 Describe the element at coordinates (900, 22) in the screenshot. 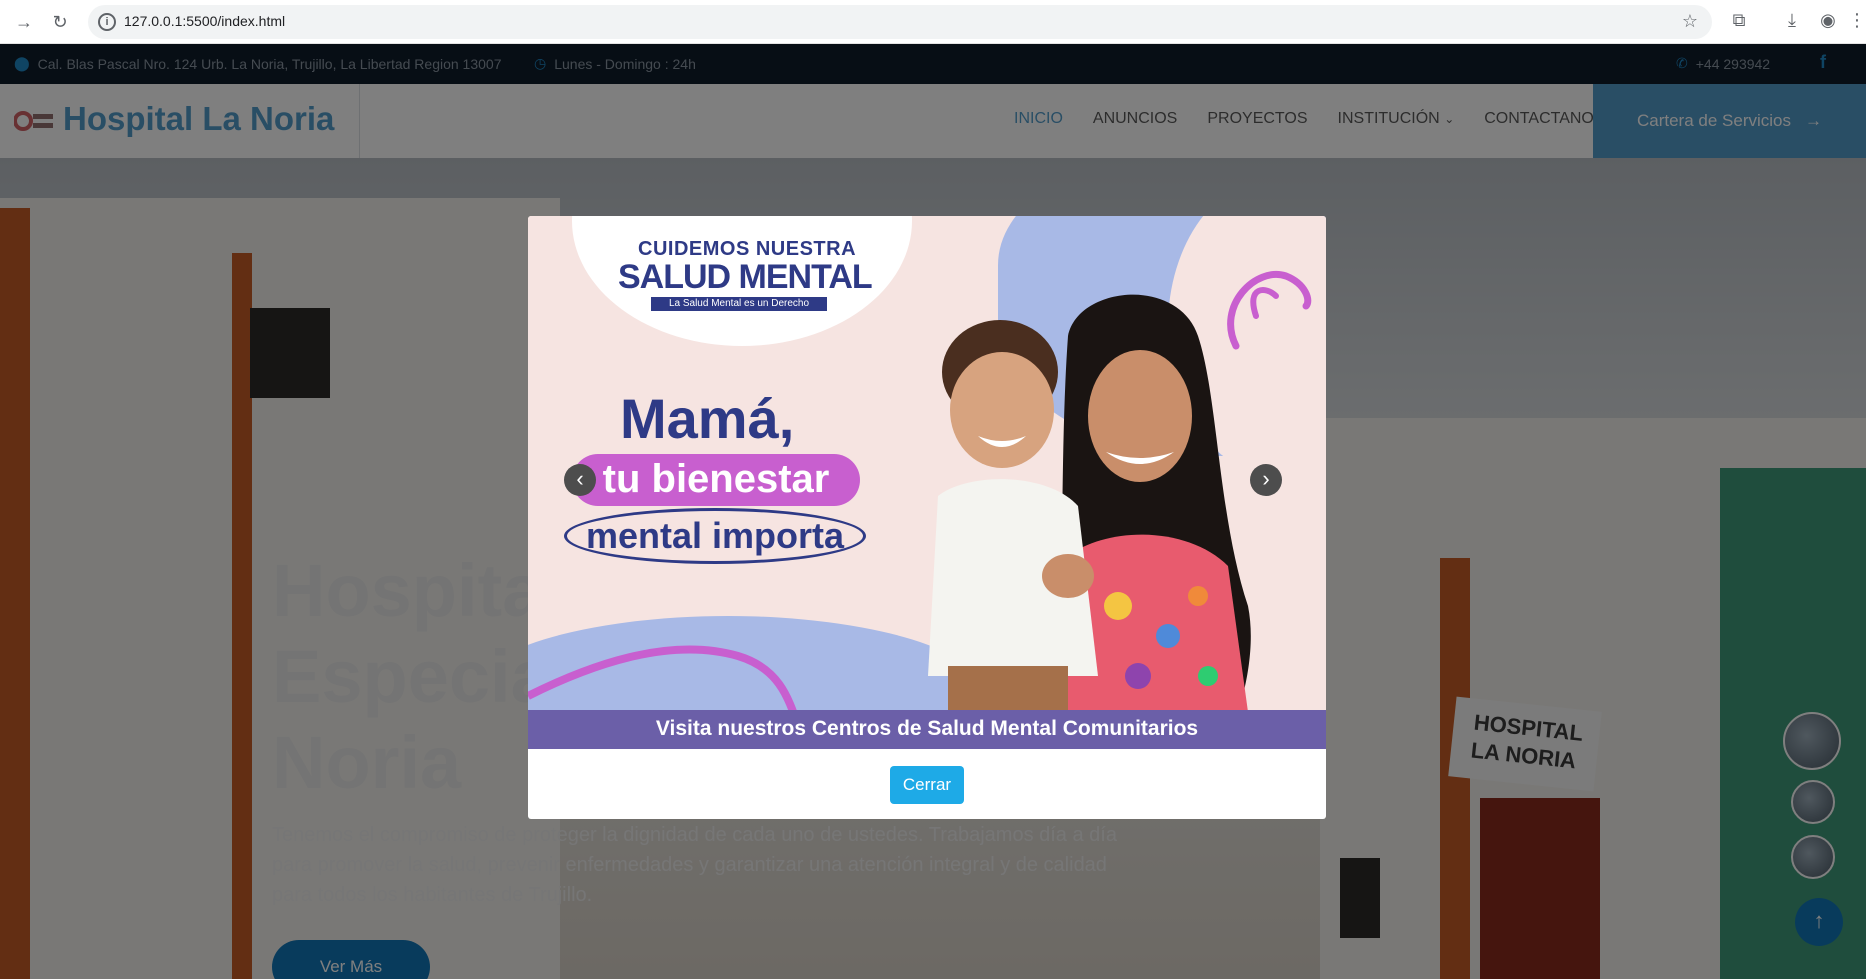

I see `address-bar: i 127.0.0.1:5500/index.html ☆` at that location.